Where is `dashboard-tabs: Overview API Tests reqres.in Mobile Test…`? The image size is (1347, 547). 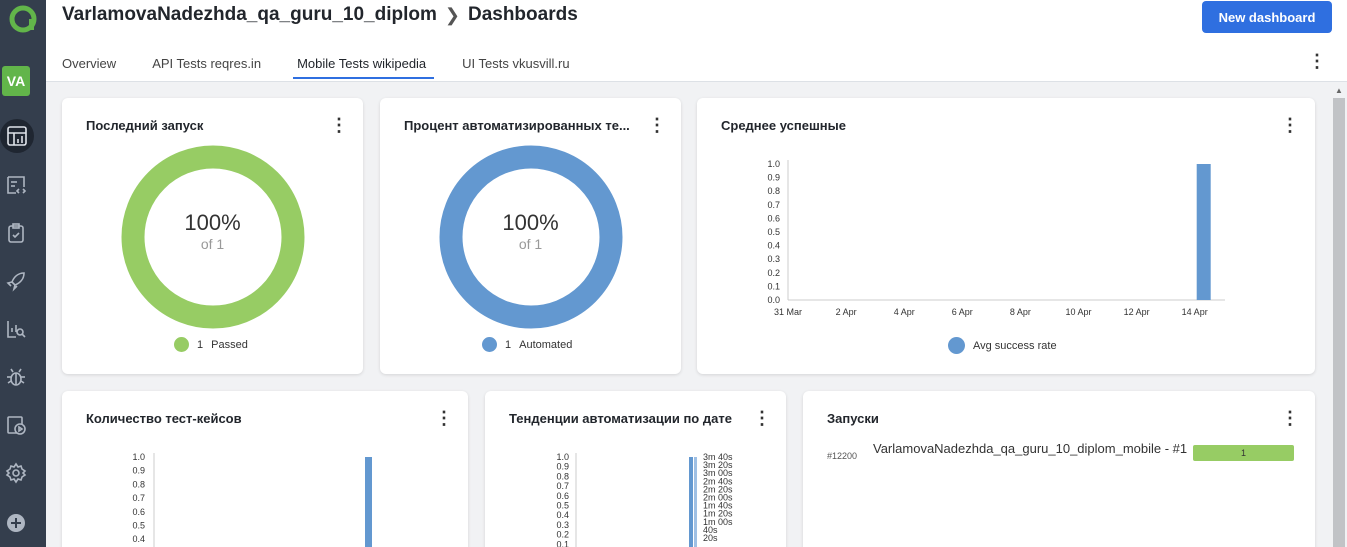
dashboard-tabs: Overview API Tests reqres.in Mobile Test… is located at coordinates (334, 67).